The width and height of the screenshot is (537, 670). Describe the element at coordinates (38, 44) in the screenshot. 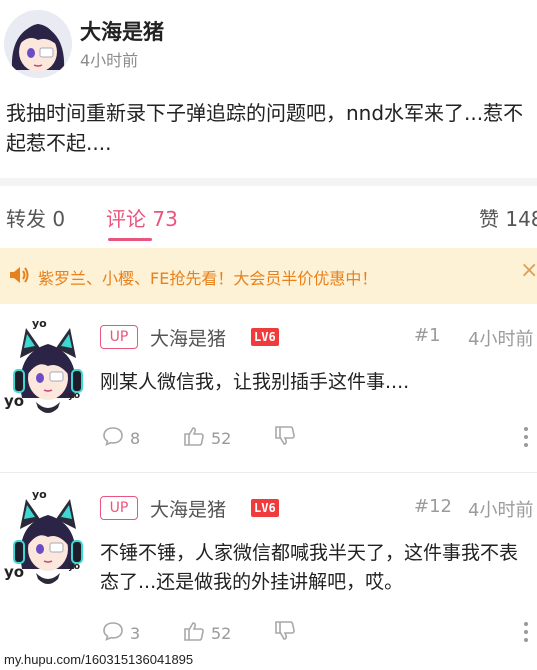

I see `post-author-avatar` at that location.